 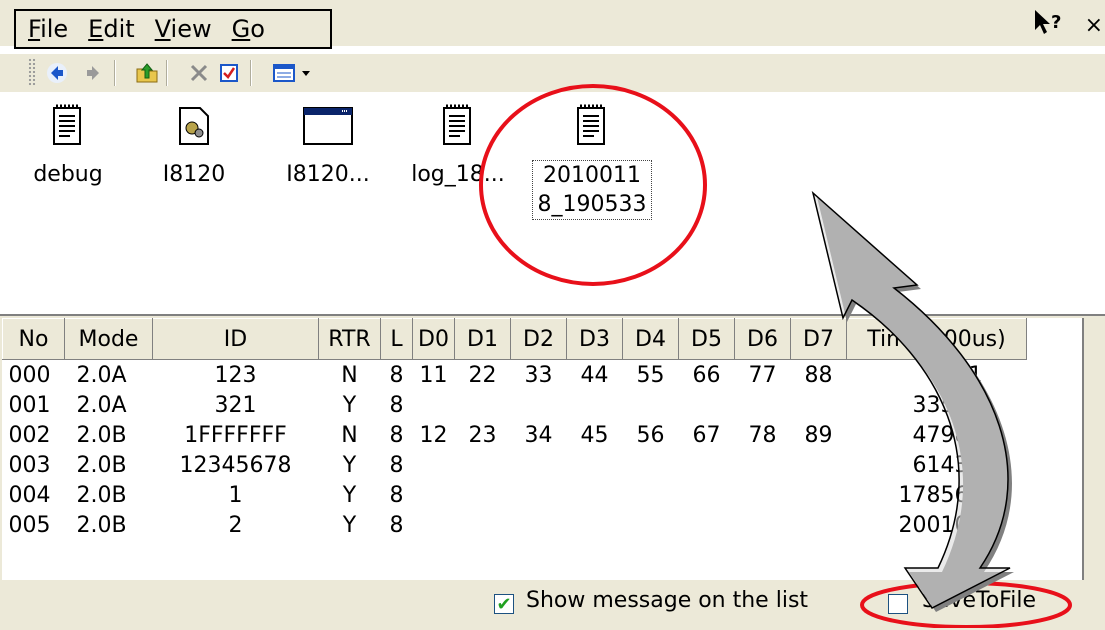 I want to click on table-cell: 47983, so click(x=947, y=435).